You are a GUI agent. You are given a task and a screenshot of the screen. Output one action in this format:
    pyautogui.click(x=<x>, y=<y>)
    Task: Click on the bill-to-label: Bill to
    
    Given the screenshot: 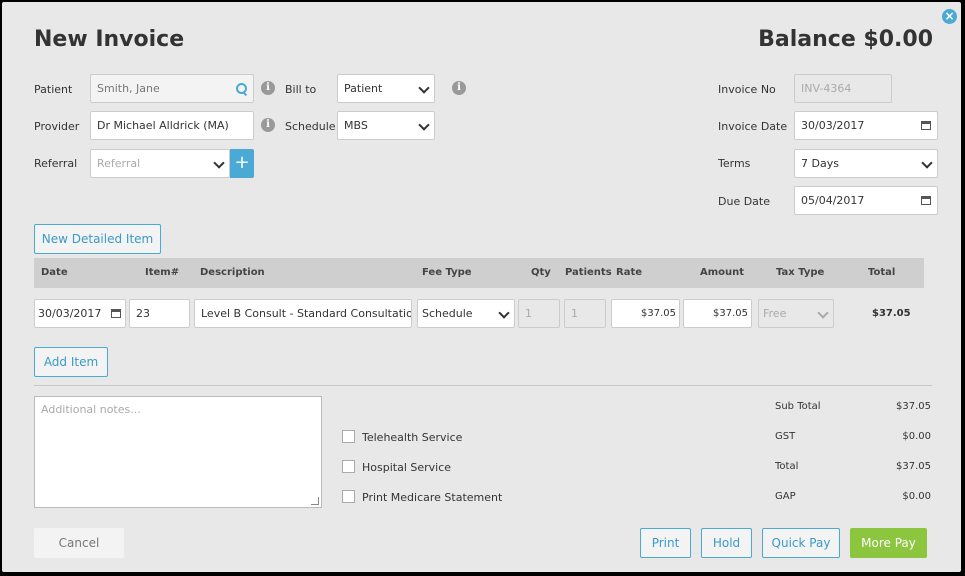 What is the action you would take?
    pyautogui.click(x=301, y=89)
    